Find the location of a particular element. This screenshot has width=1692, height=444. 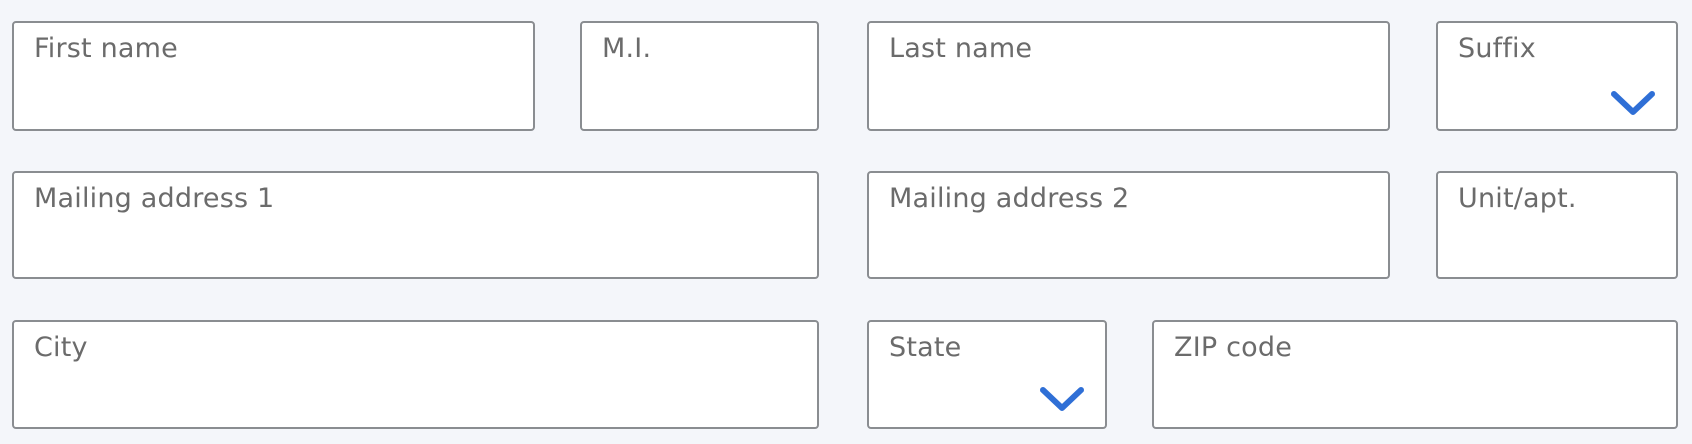

unit-apt-label: Unit/apt. is located at coordinates (1517, 198).